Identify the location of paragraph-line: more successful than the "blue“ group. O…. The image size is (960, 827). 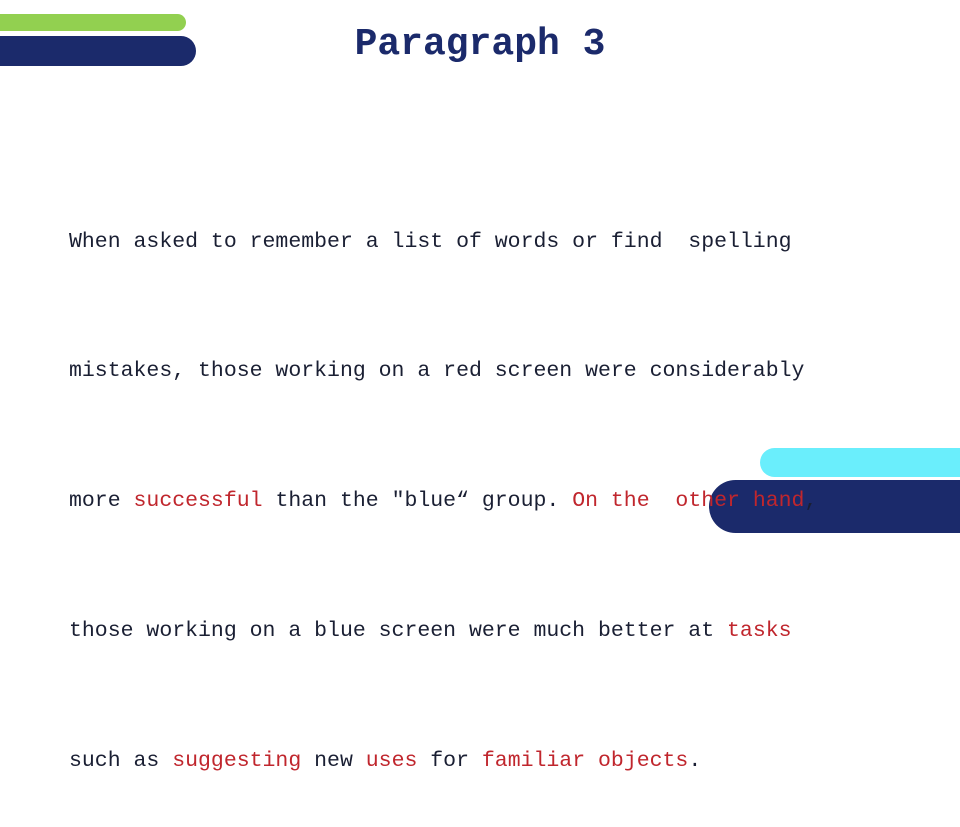
(499, 501).